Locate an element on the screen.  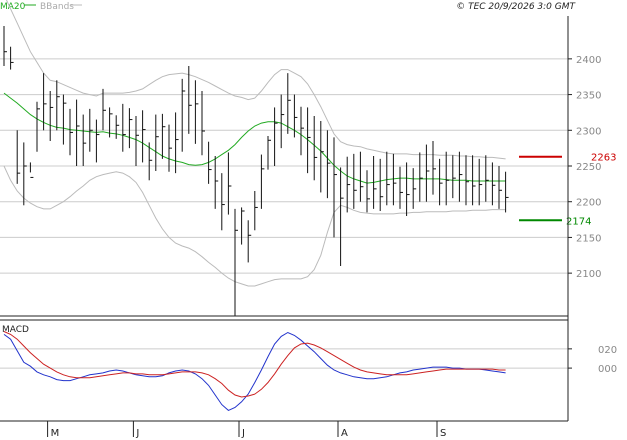
ma20-legend-label: MA20 is located at coordinates (13, 7).